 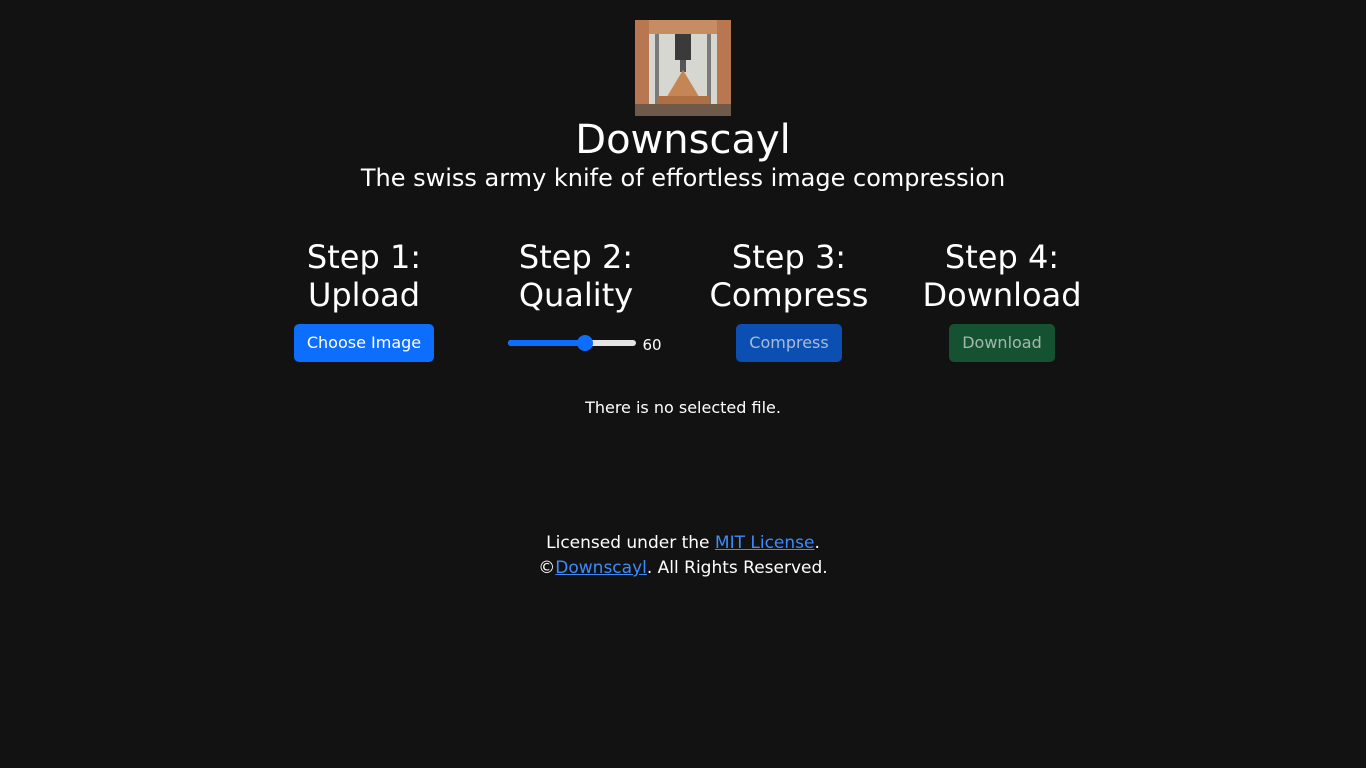 What do you see at coordinates (576, 257) in the screenshot?
I see `step-quality-title-line1: Step 2:` at bounding box center [576, 257].